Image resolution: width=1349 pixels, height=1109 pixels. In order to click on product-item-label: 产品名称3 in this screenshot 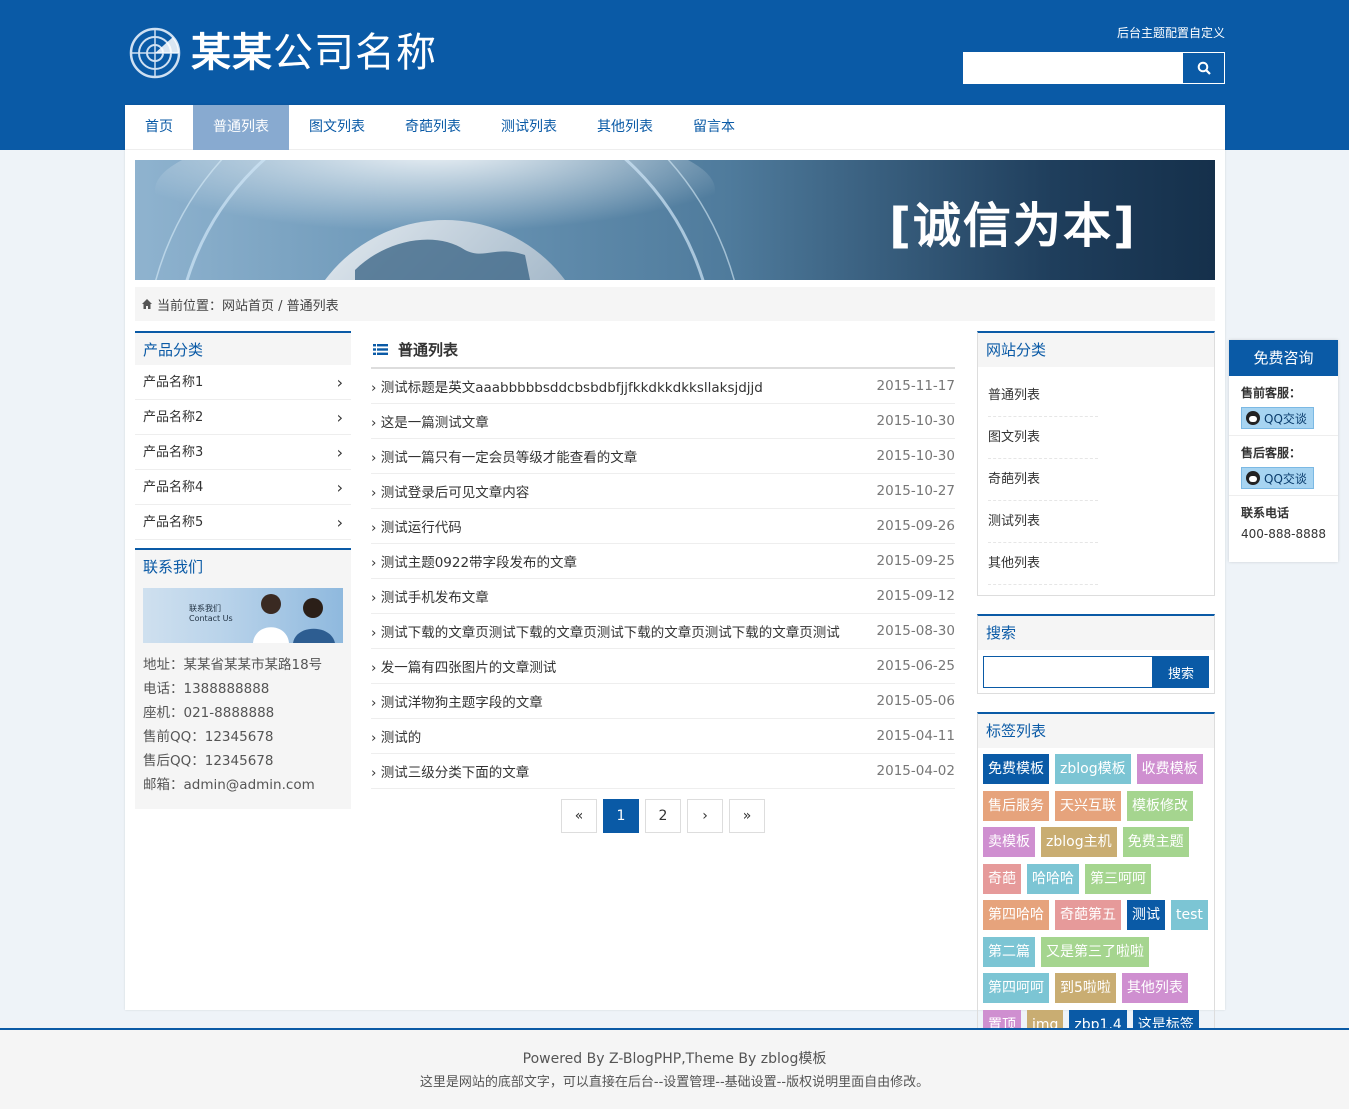, I will do `click(173, 452)`.